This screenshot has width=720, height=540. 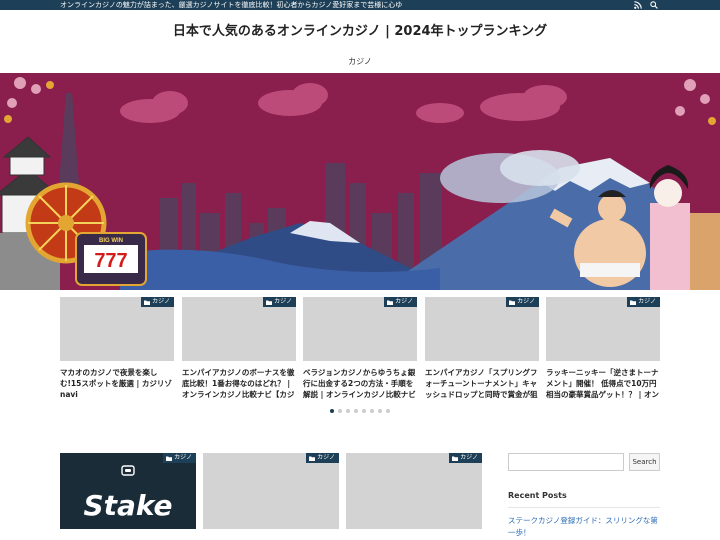 I want to click on recent-posts-title: Recent Posts, so click(x=537, y=495).